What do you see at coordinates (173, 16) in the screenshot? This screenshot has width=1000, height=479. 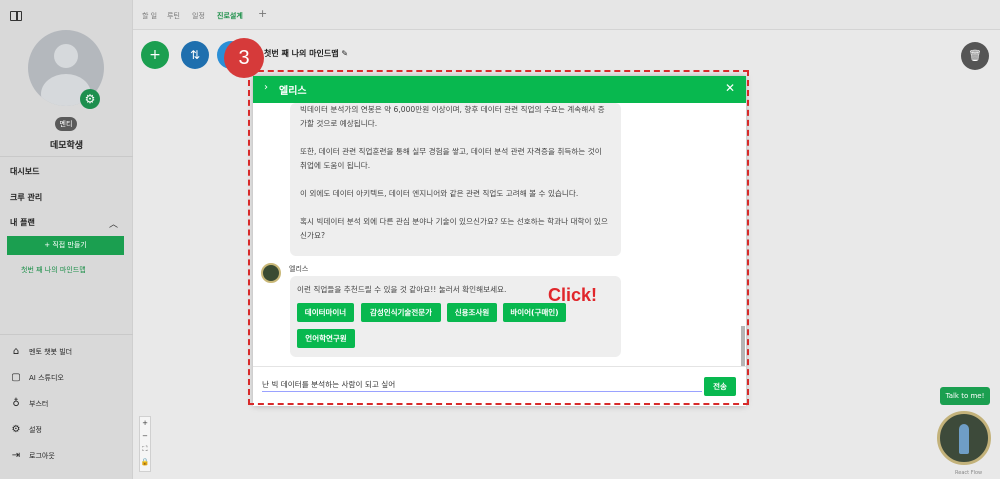 I see `tab-routine: 루틴` at bounding box center [173, 16].